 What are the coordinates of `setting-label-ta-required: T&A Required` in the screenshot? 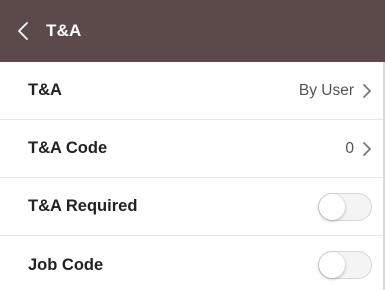 It's located at (83, 206).